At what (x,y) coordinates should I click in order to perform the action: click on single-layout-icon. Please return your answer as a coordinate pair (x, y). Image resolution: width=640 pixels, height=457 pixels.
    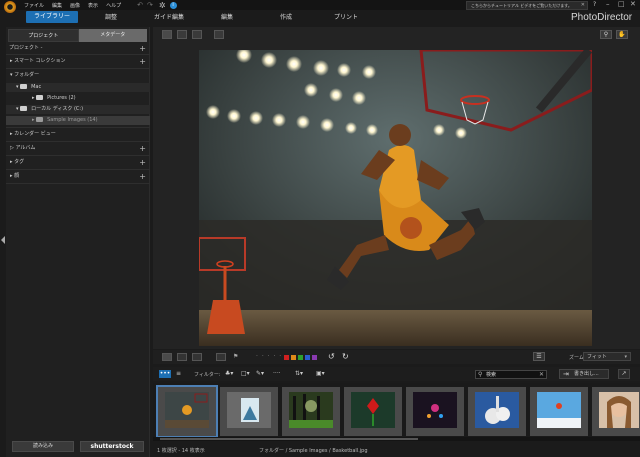
    Looking at the image, I should click on (167, 357).